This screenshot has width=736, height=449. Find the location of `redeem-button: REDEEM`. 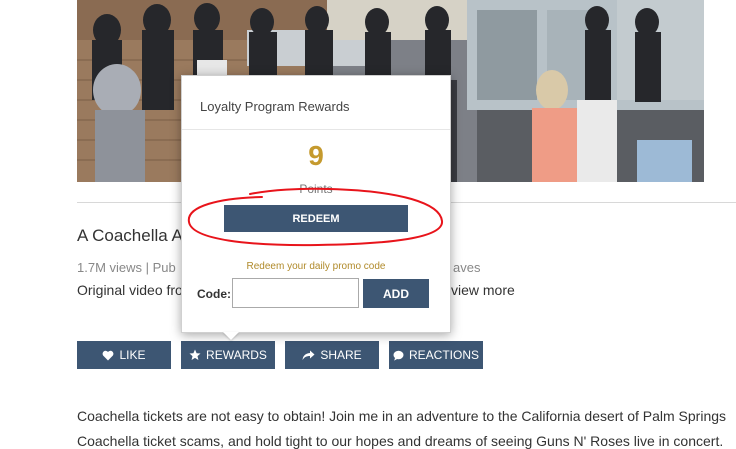

redeem-button: REDEEM is located at coordinates (316, 218).